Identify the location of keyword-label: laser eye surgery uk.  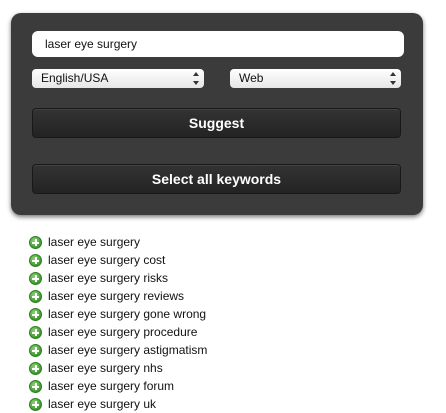
(102, 404).